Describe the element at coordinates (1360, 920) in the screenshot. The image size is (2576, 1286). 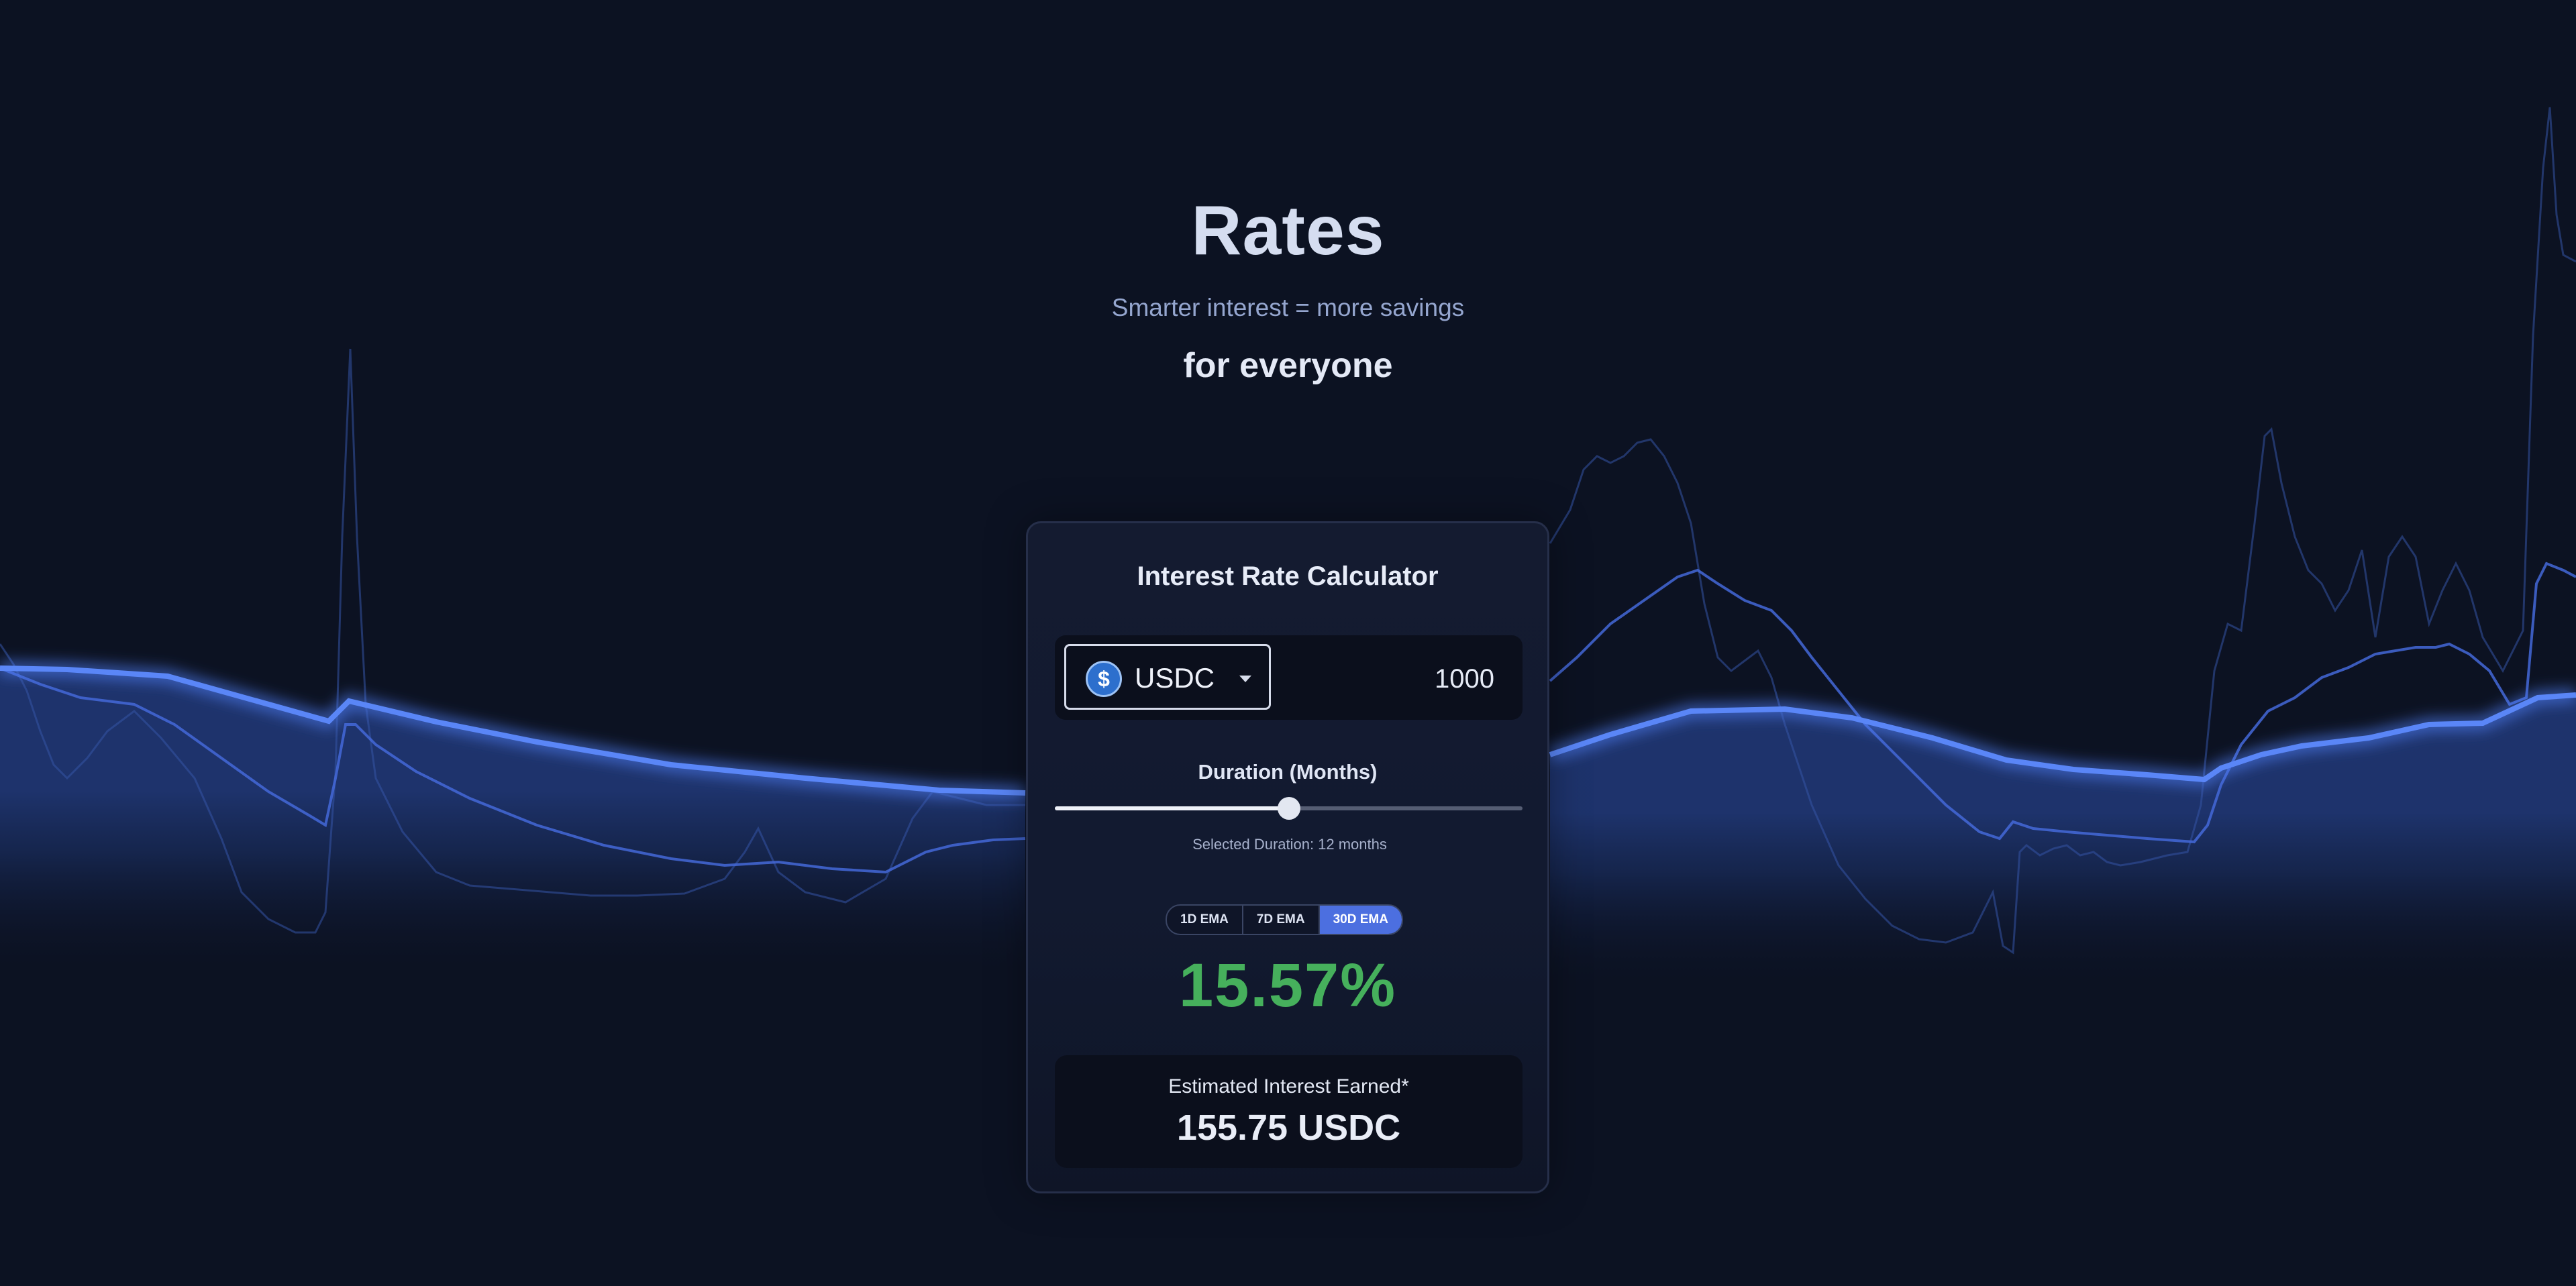
I see `tab-30d-ema: 30D EMA` at that location.